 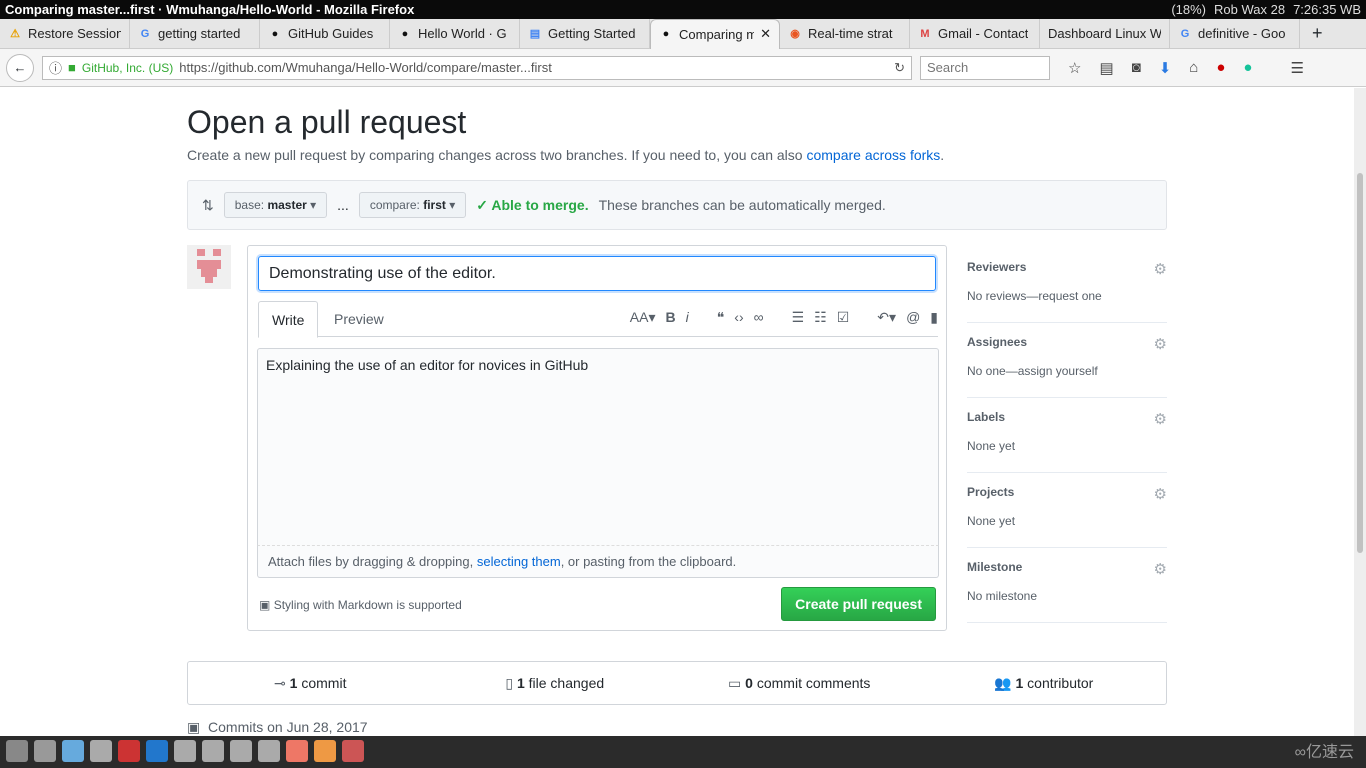 What do you see at coordinates (249, 205) in the screenshot?
I see `base-label: base:` at bounding box center [249, 205].